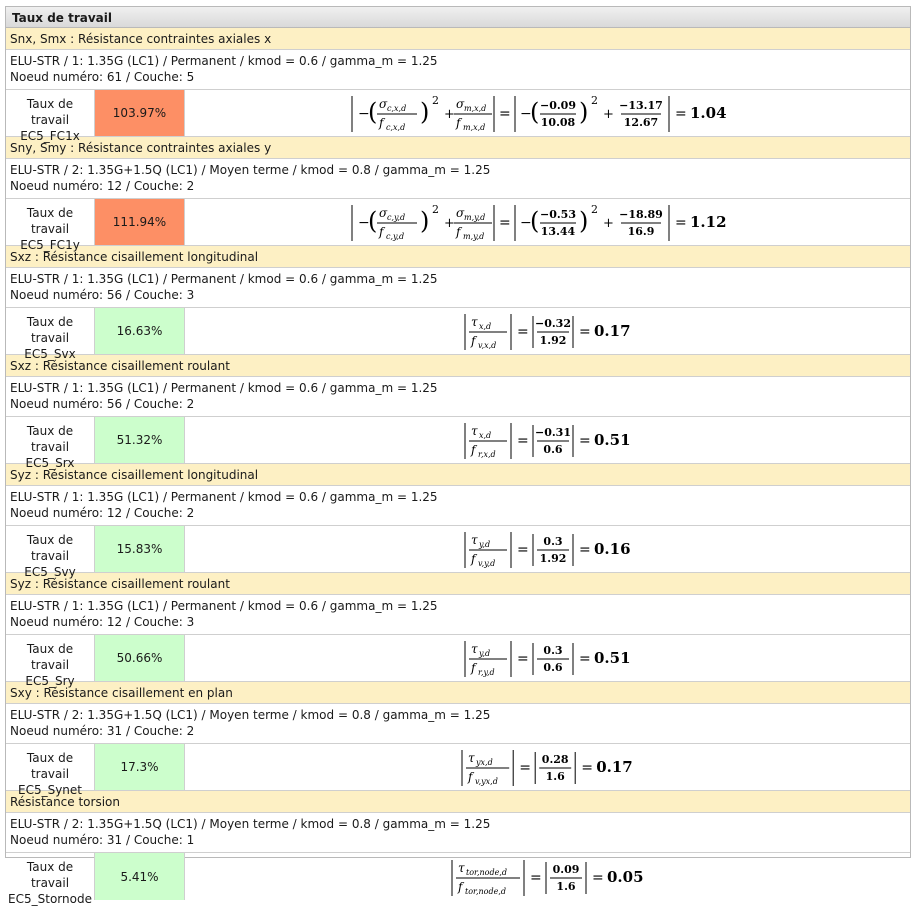 The width and height of the screenshot is (914, 907). What do you see at coordinates (487, 345) in the screenshot?
I see `denominator-subscript: v,x,d` at bounding box center [487, 345].